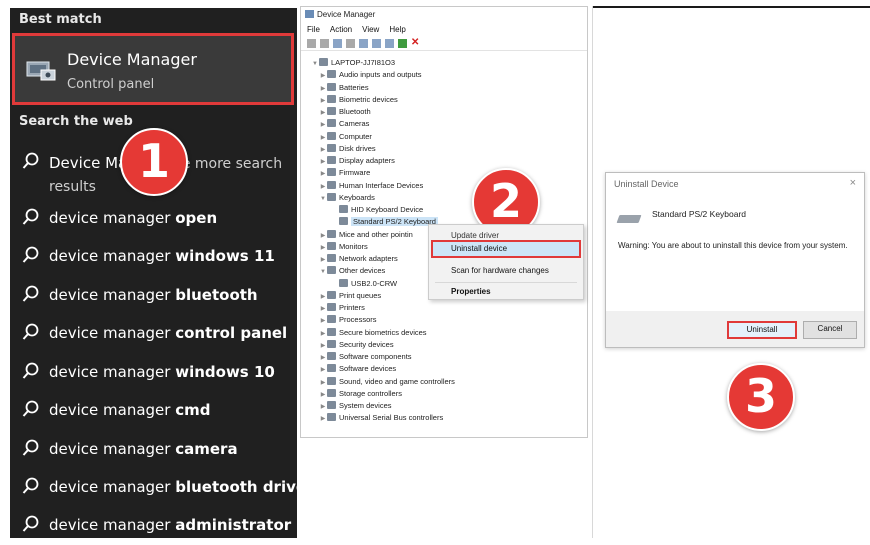 This screenshot has height=545, width=870. I want to click on tree-item: ▶ Software components, so click(365, 357).